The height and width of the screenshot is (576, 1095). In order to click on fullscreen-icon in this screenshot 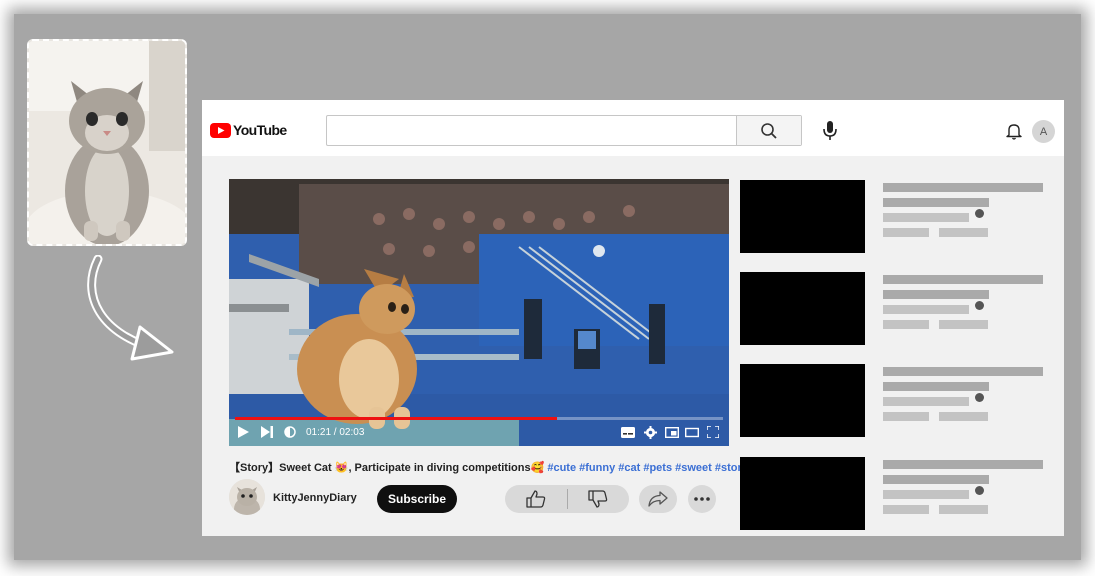, I will do `click(713, 432)`.